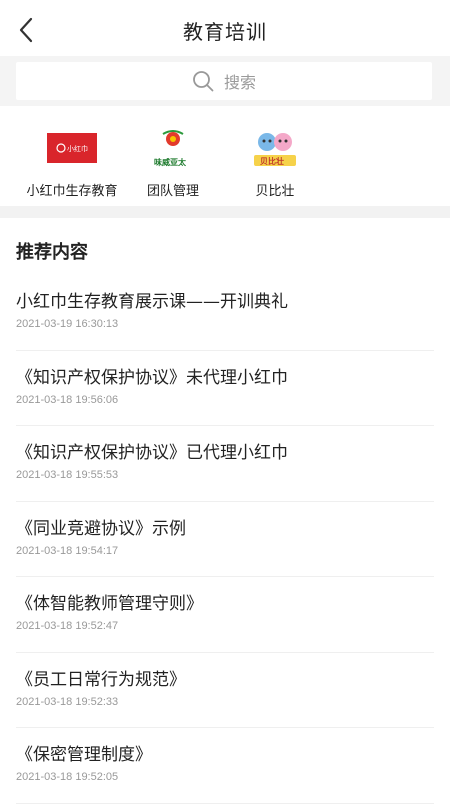  Describe the element at coordinates (67, 777) in the screenshot. I see `article-time: 2021-03-18 19:52:05` at that location.